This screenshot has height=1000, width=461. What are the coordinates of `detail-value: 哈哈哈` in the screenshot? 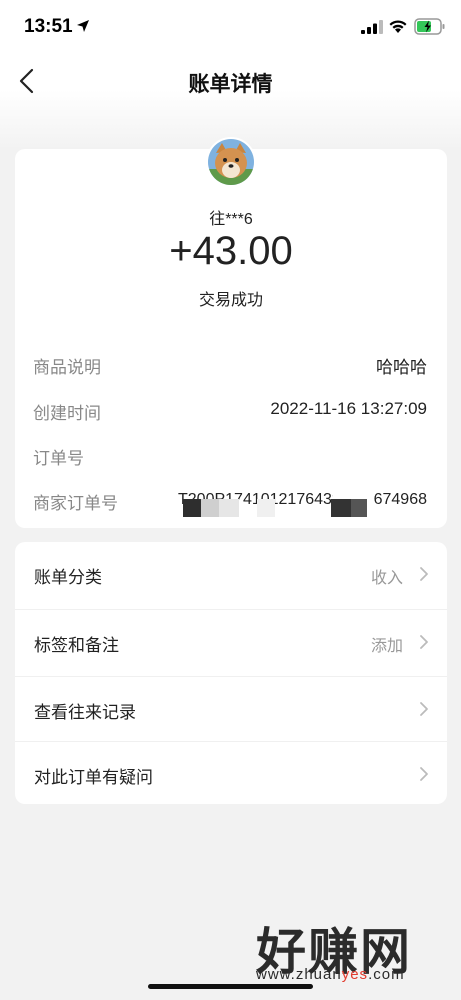 It's located at (401, 367).